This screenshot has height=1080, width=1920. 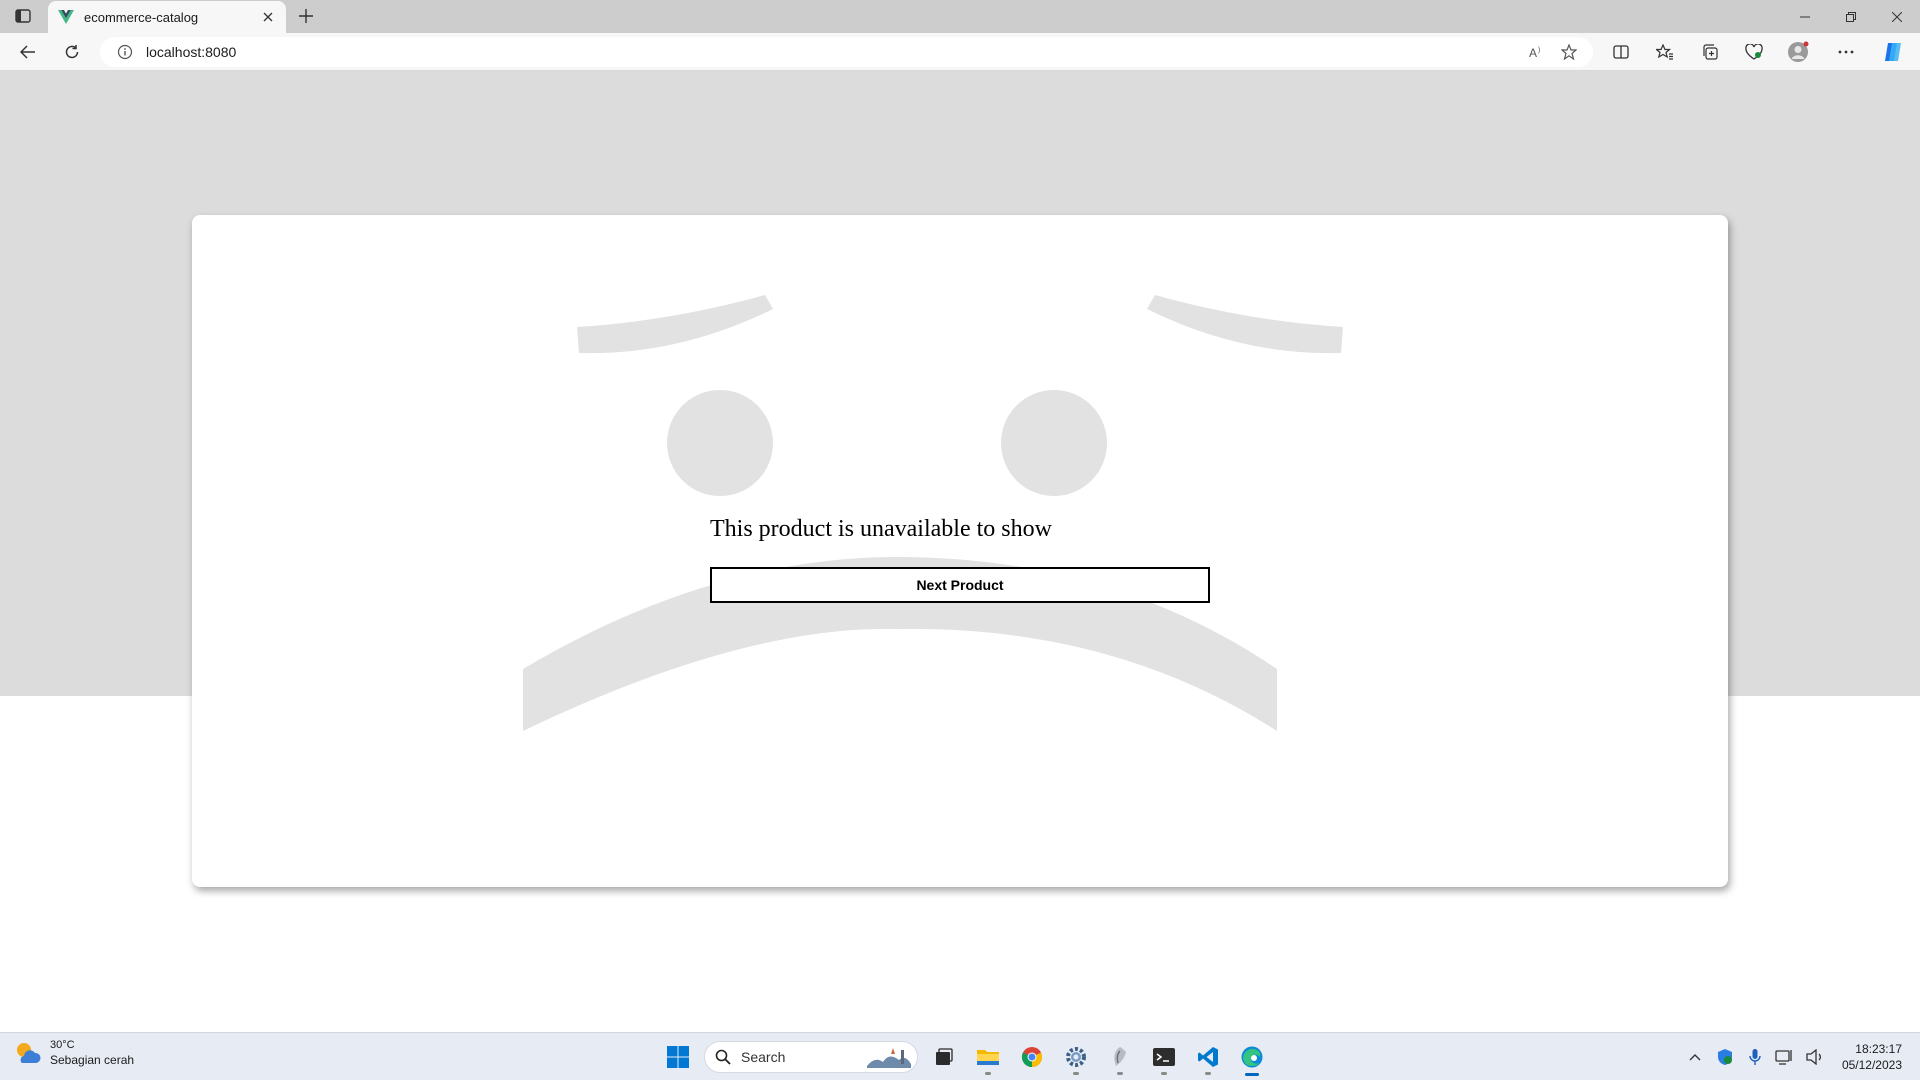 What do you see at coordinates (1893, 52) in the screenshot?
I see `copilot-icon` at bounding box center [1893, 52].